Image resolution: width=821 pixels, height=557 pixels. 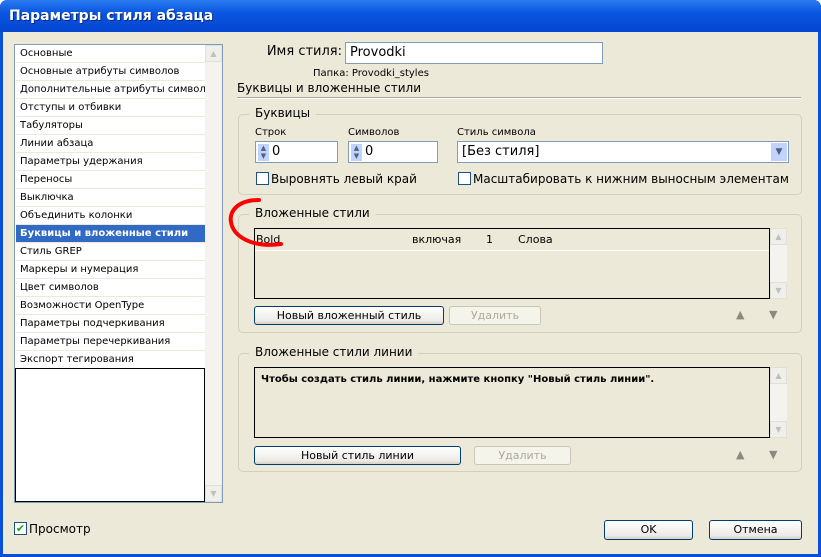 I want to click on align-left-checkbox, so click(x=262, y=178).